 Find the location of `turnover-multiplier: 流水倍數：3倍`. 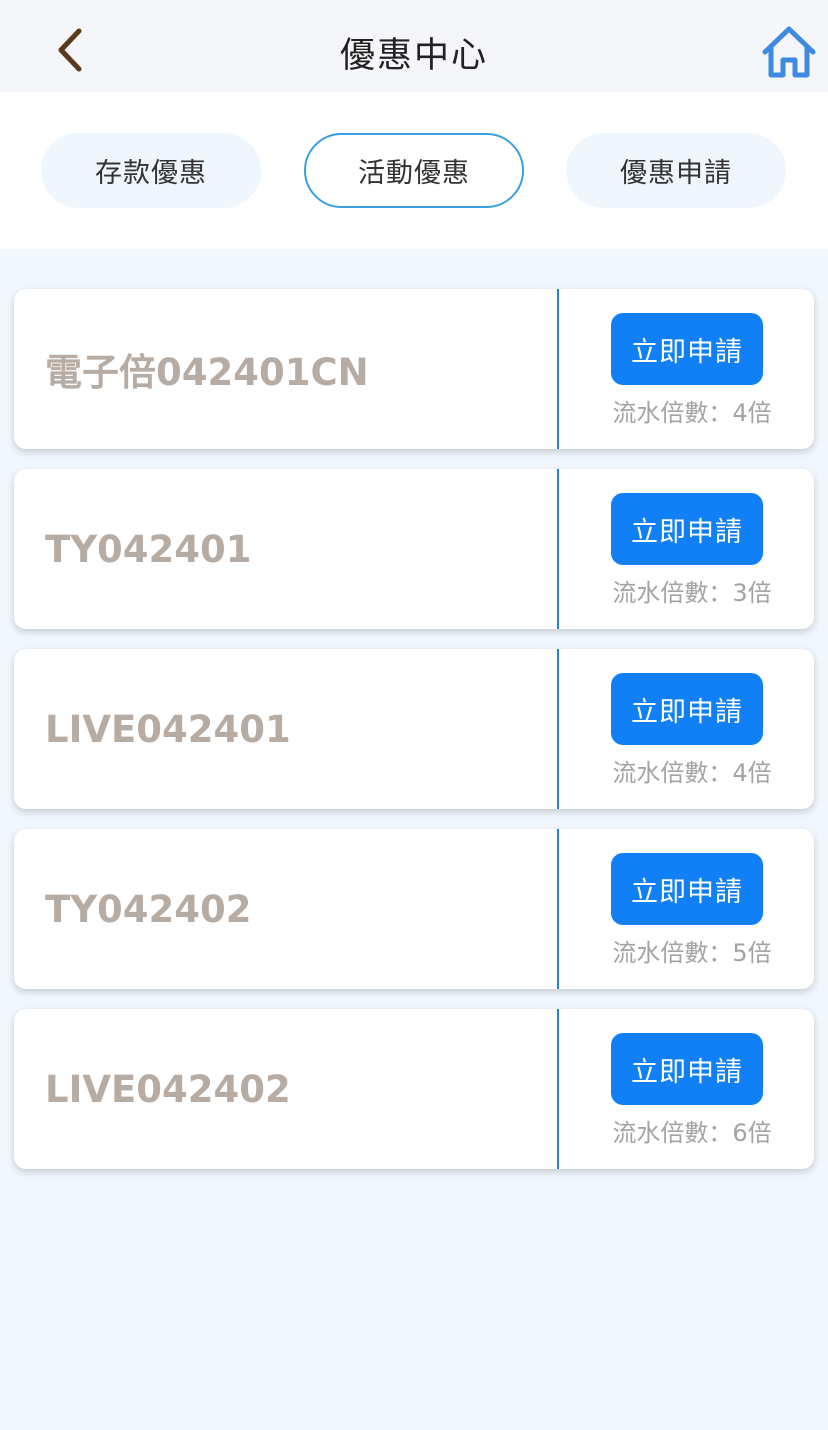

turnover-multiplier: 流水倍數：3倍 is located at coordinates (692, 593).